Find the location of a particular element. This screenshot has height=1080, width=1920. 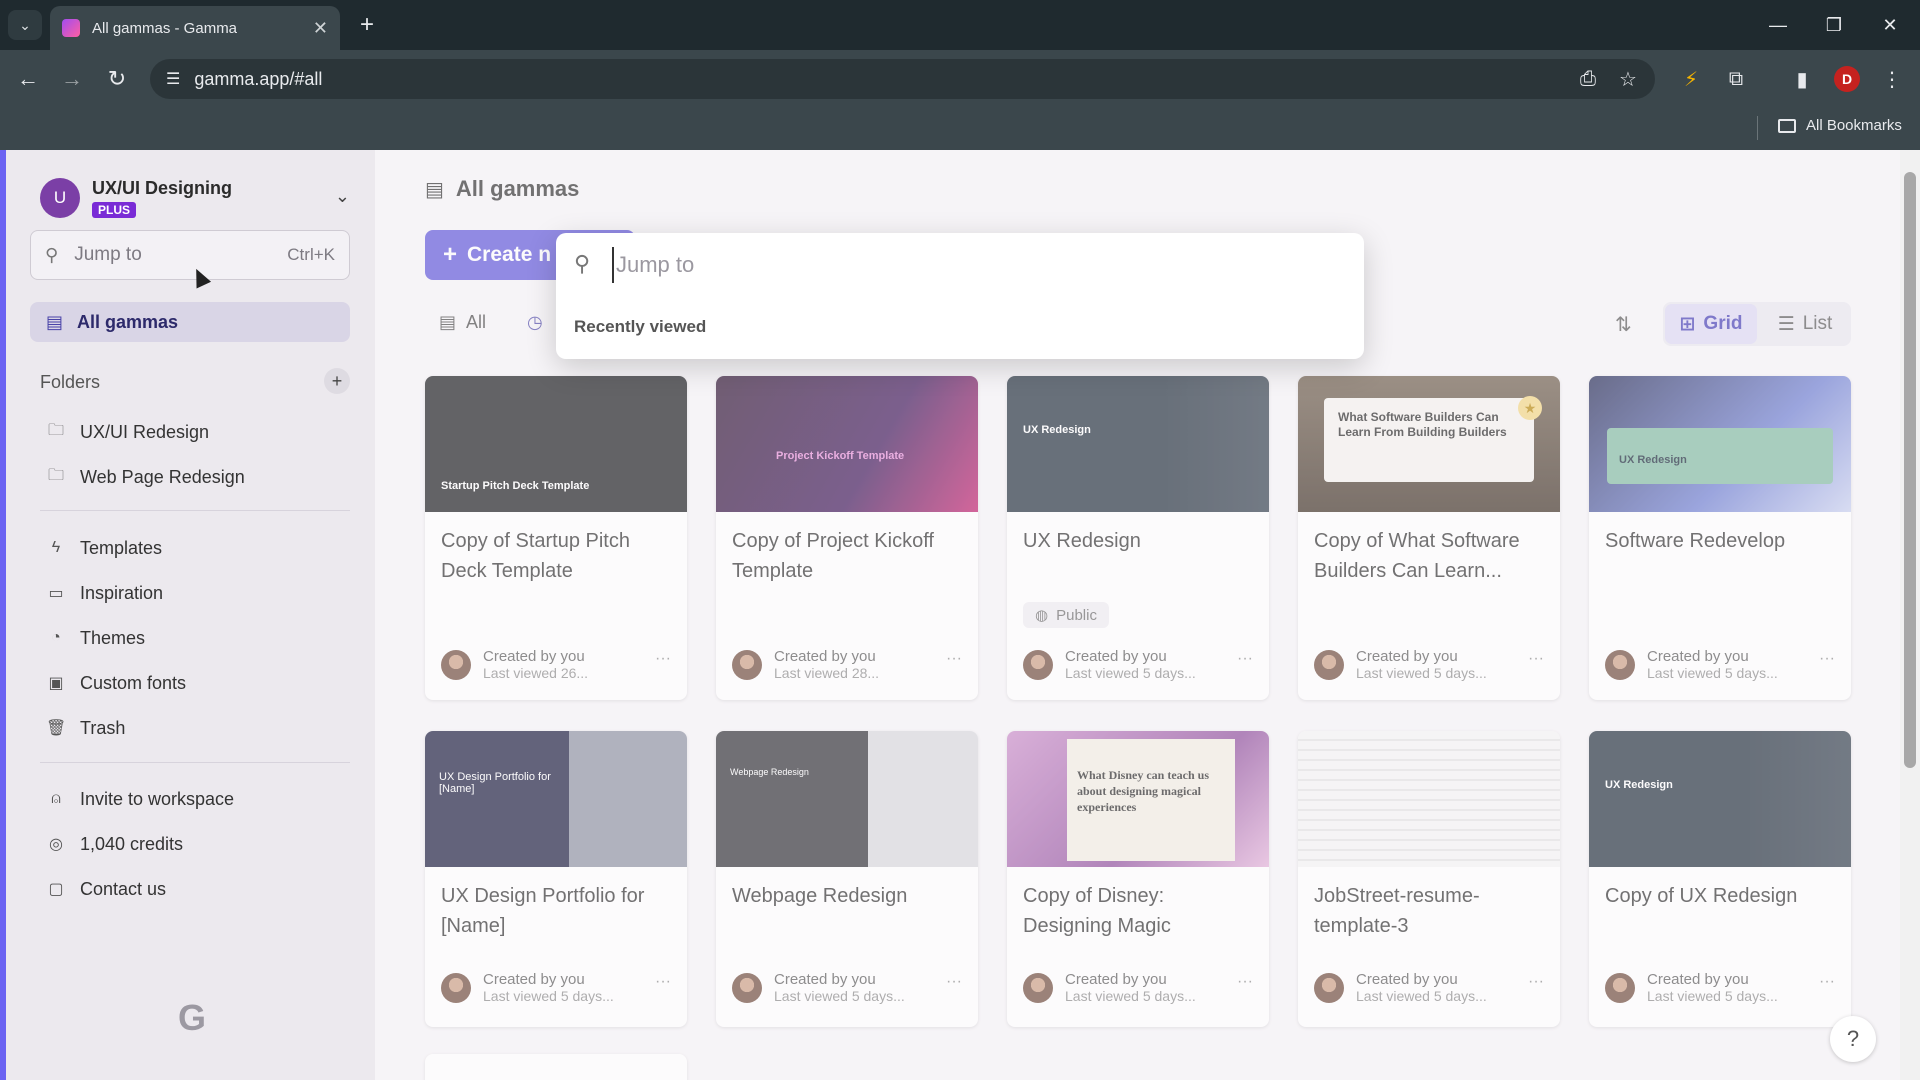

chevron-down-icon: ⌄ is located at coordinates (342, 196).